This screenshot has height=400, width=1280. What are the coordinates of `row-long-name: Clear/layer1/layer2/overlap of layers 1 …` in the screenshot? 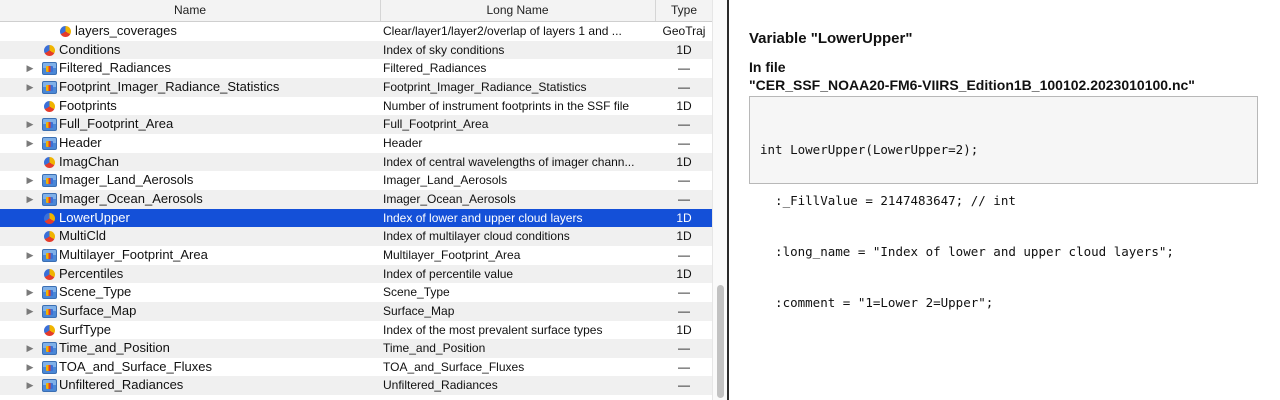 It's located at (502, 31).